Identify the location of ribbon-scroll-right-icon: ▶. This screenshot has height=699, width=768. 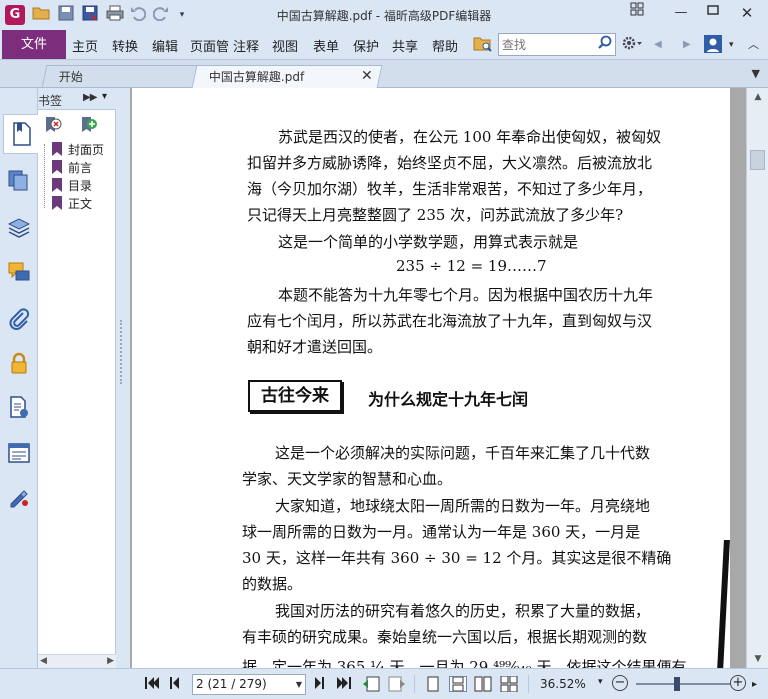
(687, 45).